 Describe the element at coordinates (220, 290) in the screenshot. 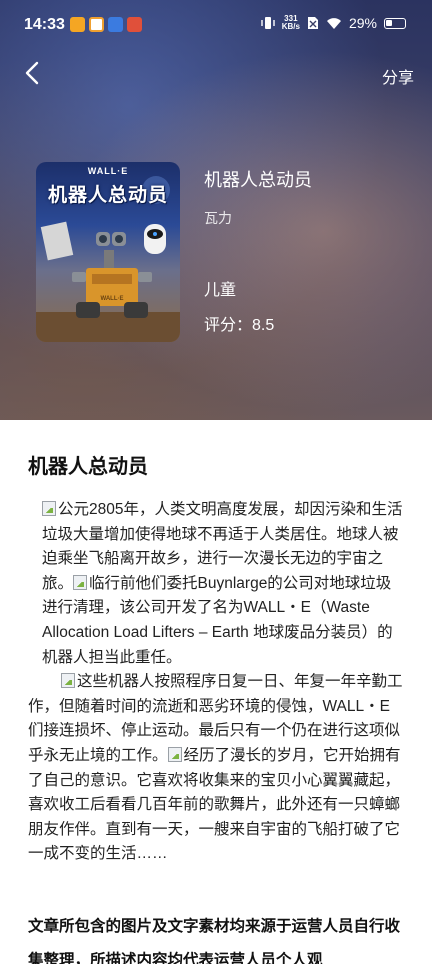

I see `movie-genre: 儿童` at that location.